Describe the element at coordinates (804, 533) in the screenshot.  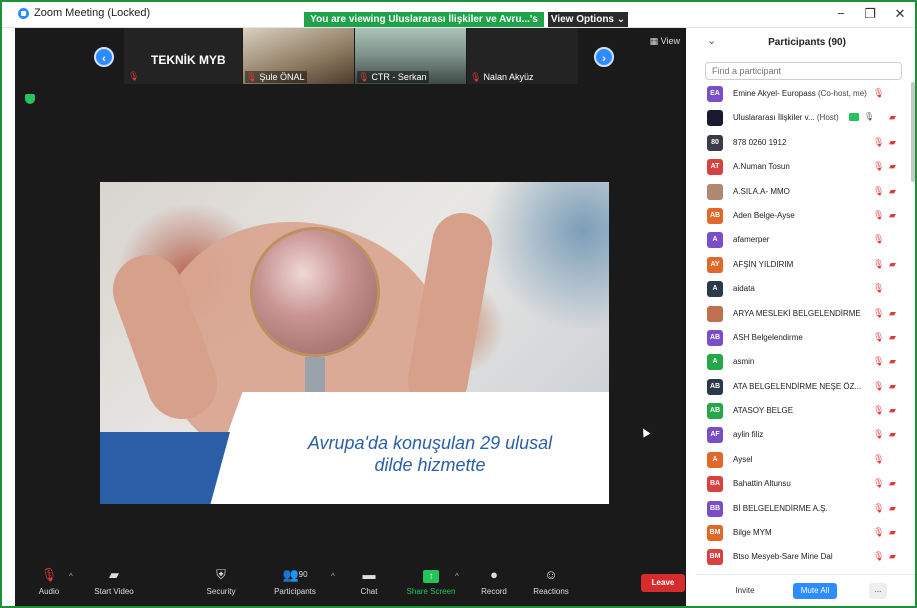
I see `participant-row: BM Bilge MYM 🎙 ▰` at that location.